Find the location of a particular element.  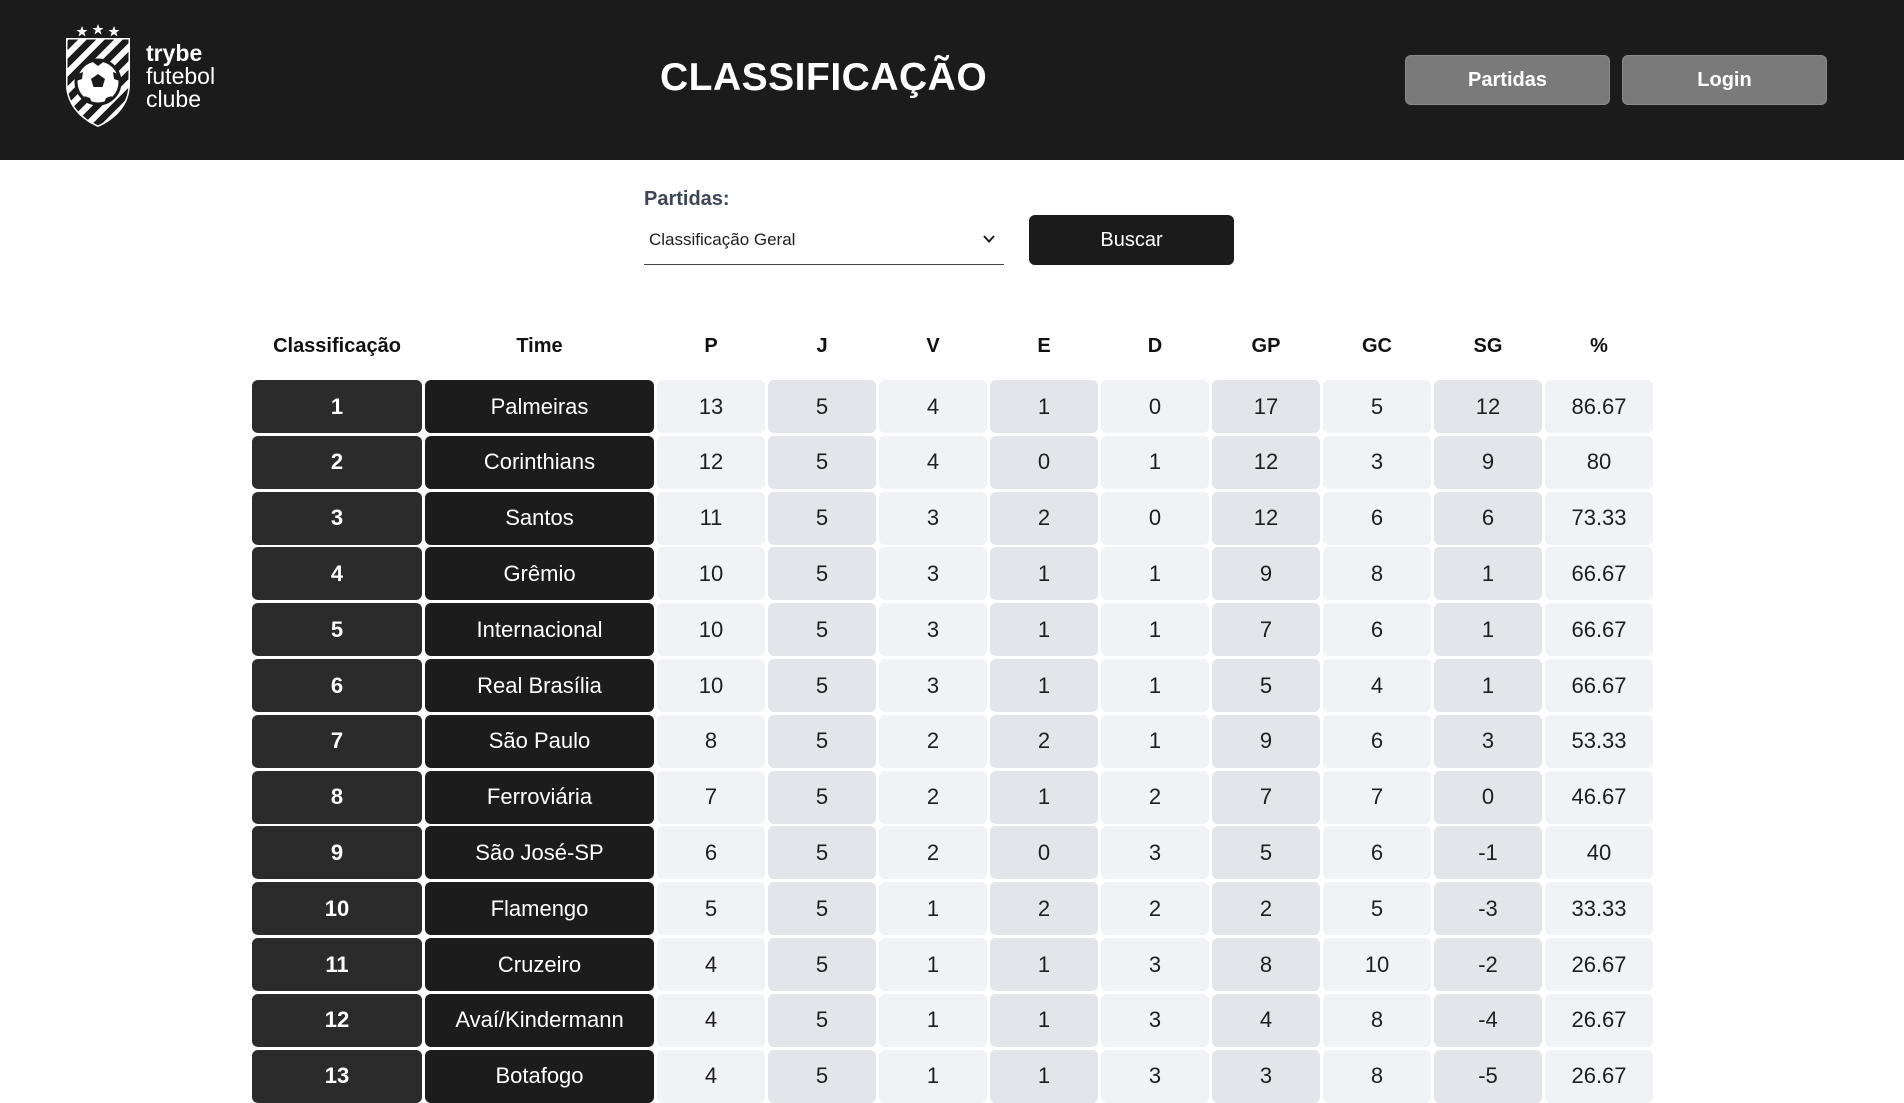

table-row: 12 Avaí/Kindermann 4 5 1 1 3 4 8 -4 26.67 is located at coordinates (952, 1020).